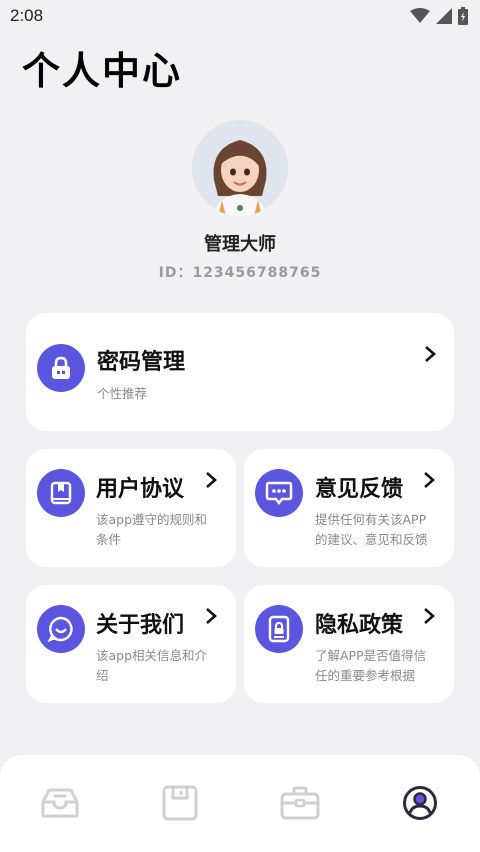 The width and height of the screenshot is (480, 852). I want to click on user-agreement-card: 用户协议 该app遵守的规则和 条件, so click(131, 508).